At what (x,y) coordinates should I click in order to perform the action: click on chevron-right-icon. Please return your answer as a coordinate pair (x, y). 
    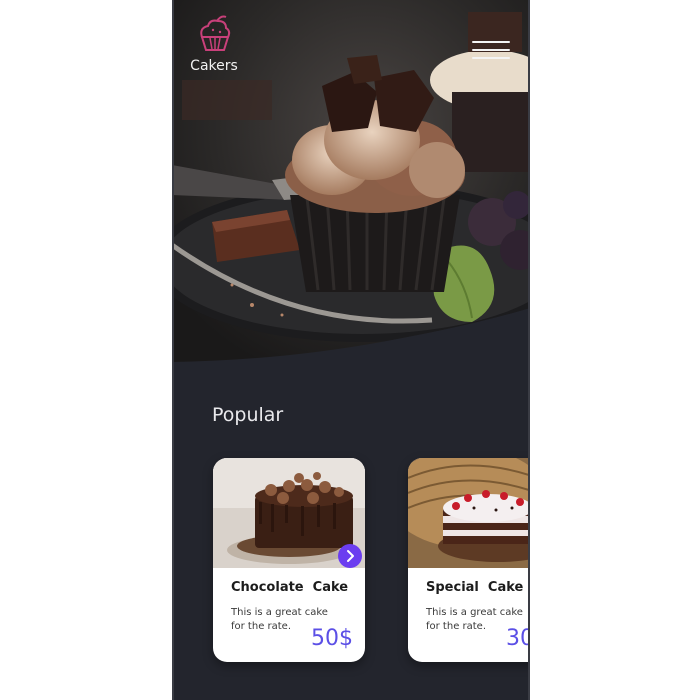
    Looking at the image, I should click on (350, 556).